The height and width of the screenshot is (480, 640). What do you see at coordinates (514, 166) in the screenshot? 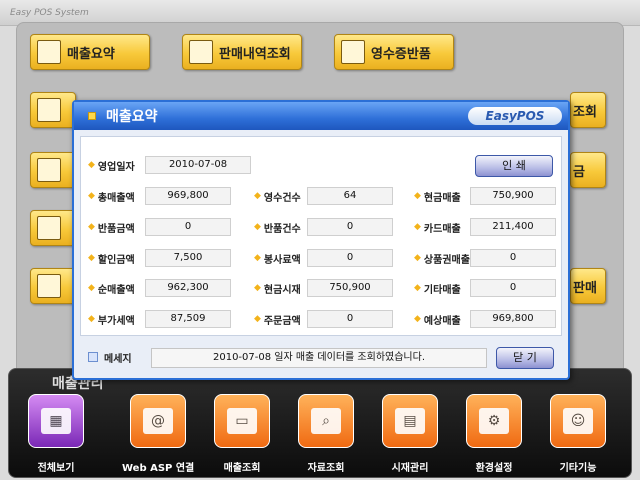
I see `print-button: 인 쇄` at bounding box center [514, 166].